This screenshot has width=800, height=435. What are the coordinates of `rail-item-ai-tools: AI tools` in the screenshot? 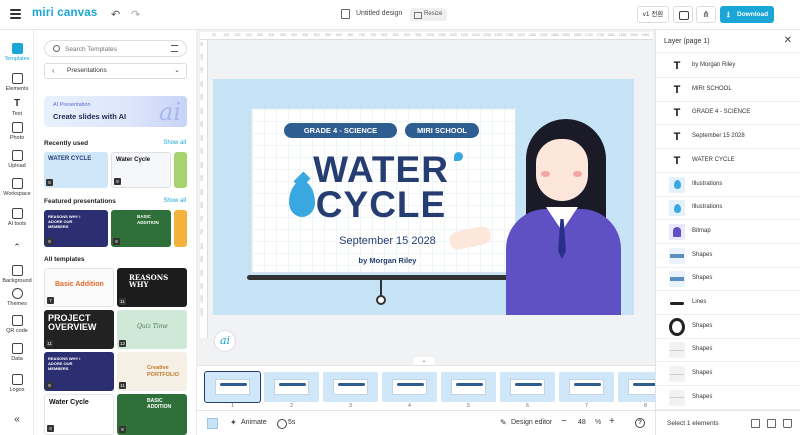 It's located at (17, 217).